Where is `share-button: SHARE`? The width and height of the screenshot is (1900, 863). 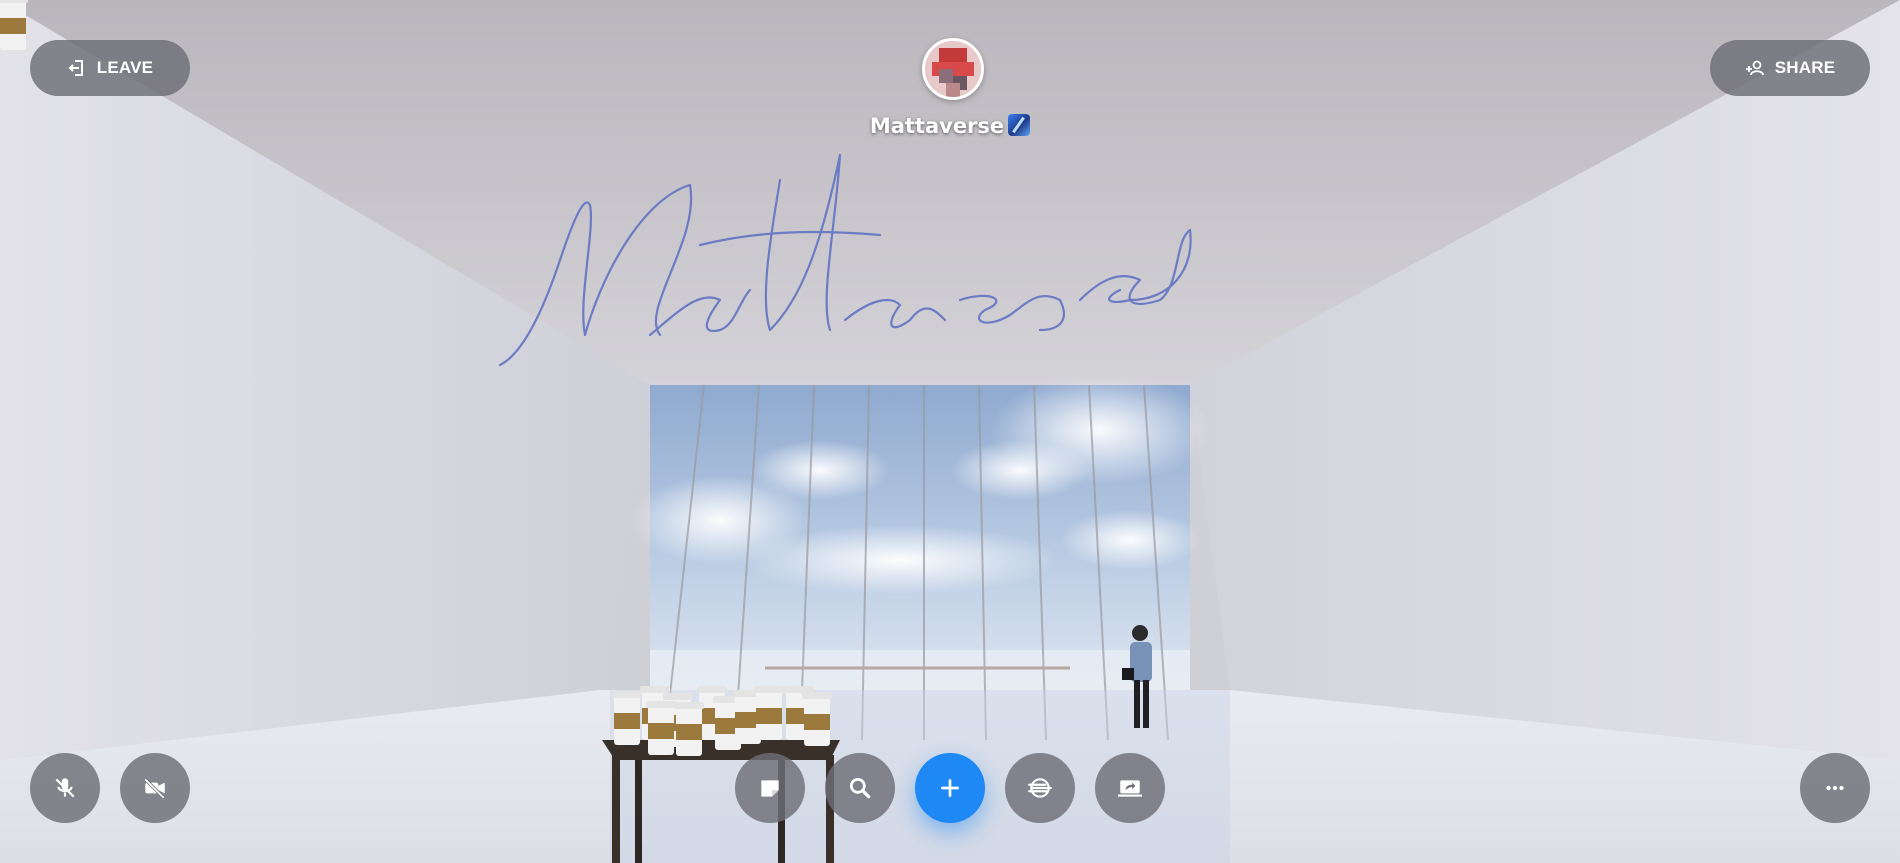
share-button: SHARE is located at coordinates (1790, 68).